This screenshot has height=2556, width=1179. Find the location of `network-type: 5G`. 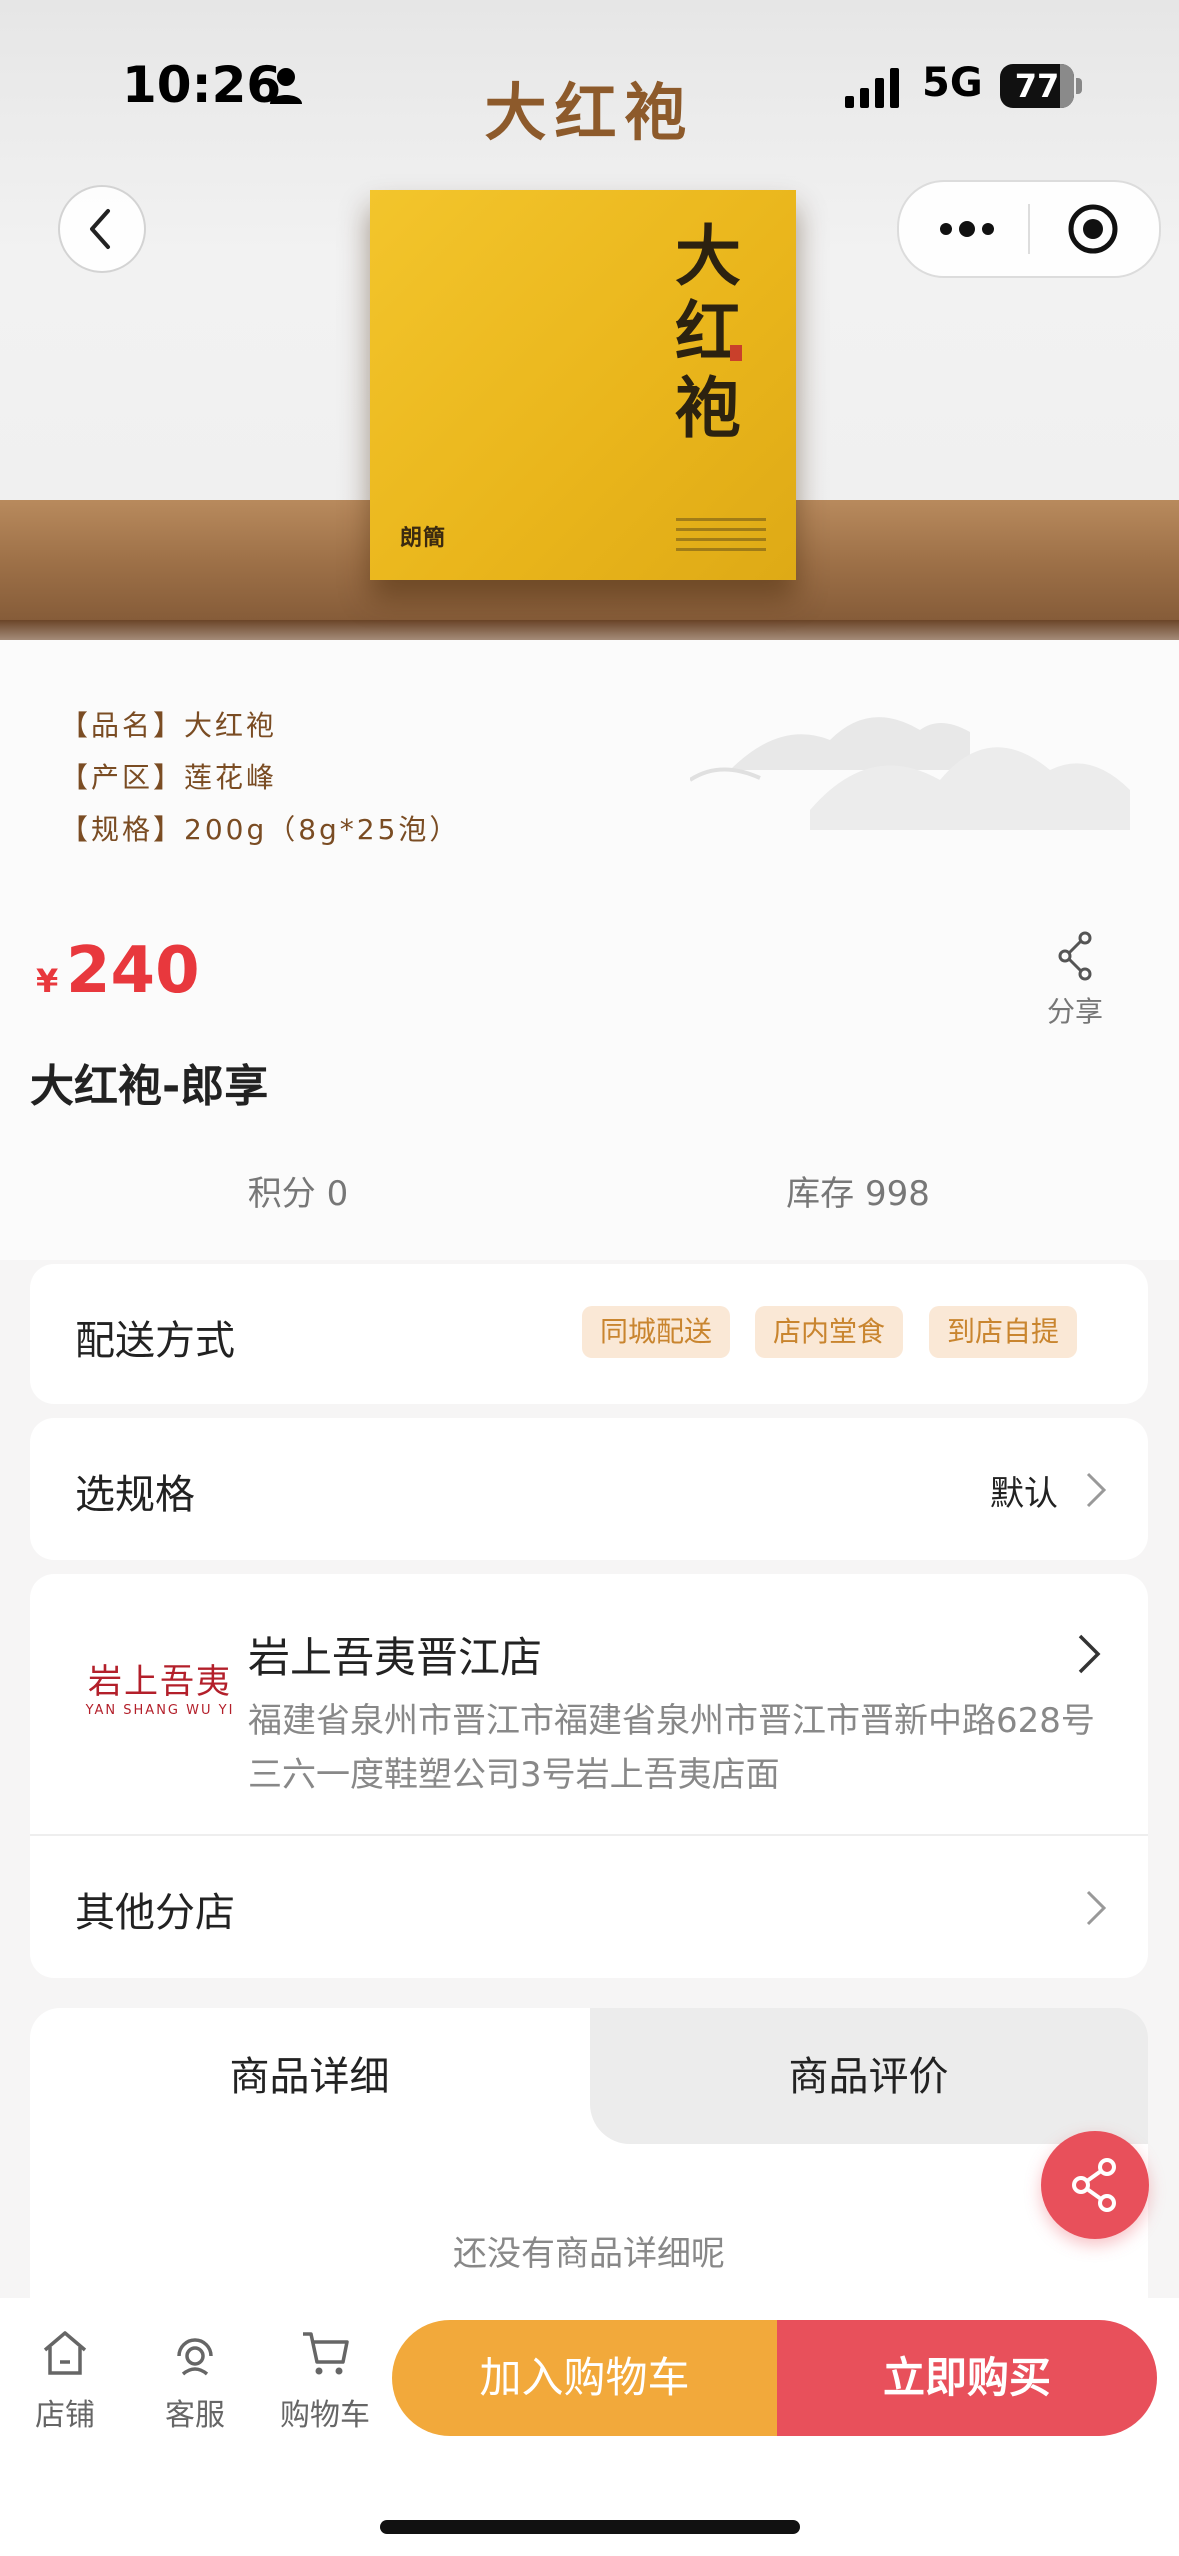

network-type: 5G is located at coordinates (952, 83).